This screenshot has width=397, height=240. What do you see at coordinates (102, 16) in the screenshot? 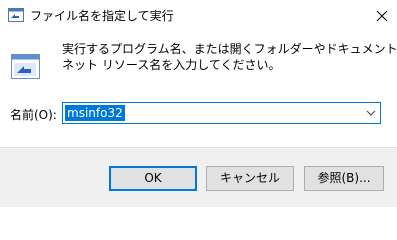
I see `window-title: ファイル名を指定して実行` at bounding box center [102, 16].